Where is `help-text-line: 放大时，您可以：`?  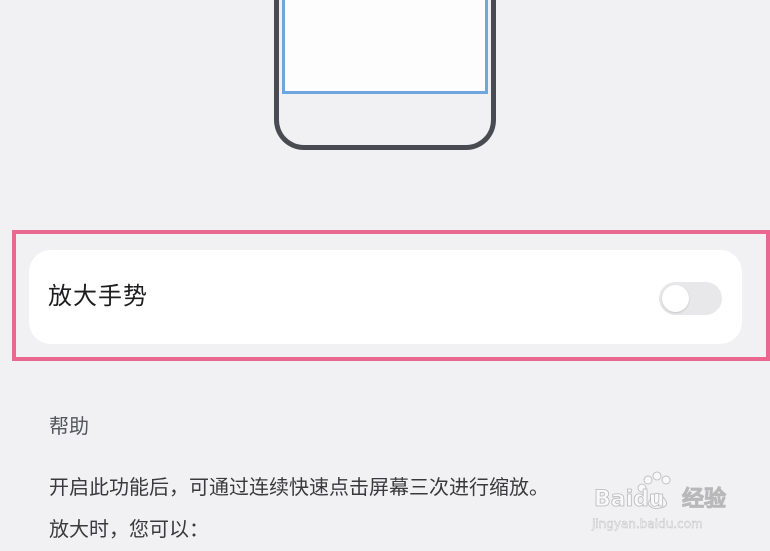
help-text-line: 放大时，您可以： is located at coordinates (129, 529).